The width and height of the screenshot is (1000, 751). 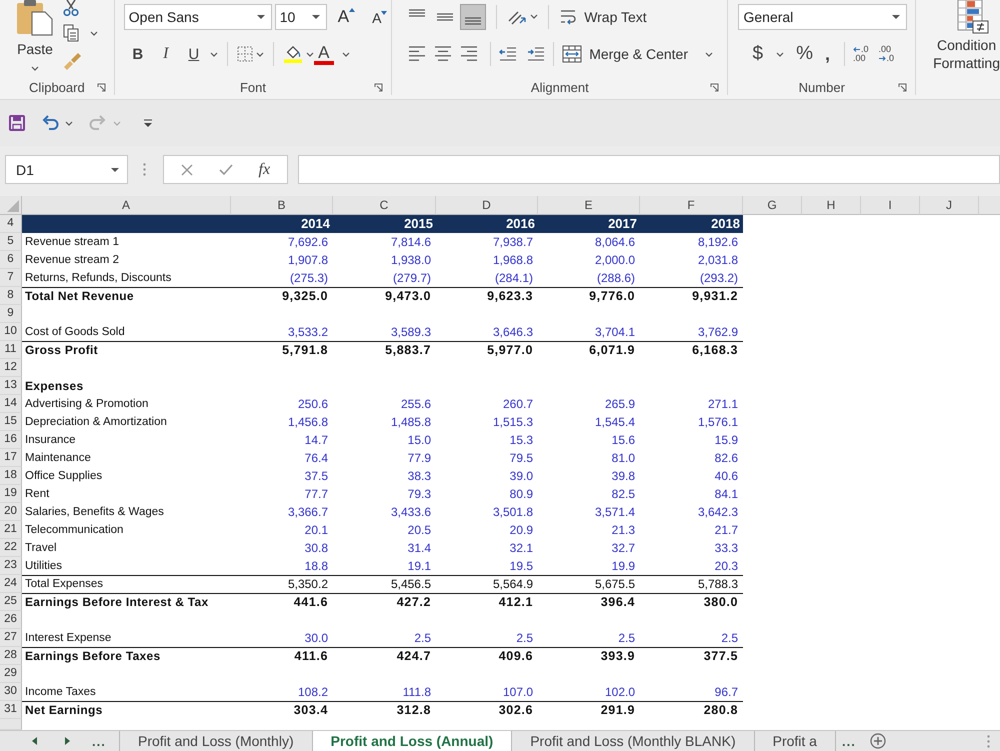 I want to click on grow-font-button: A, so click(x=347, y=16).